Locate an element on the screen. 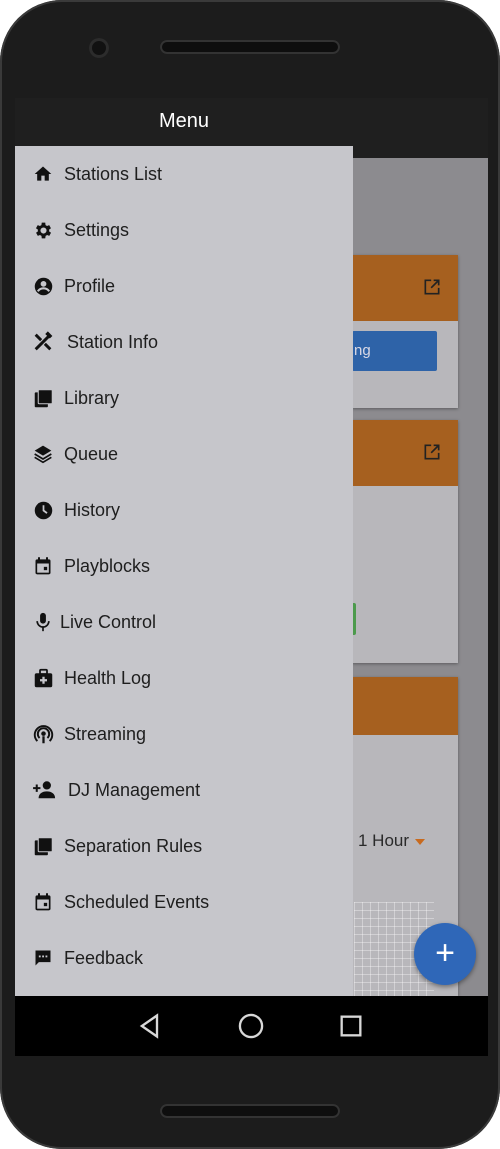 This screenshot has height=1149, width=500. account-circle-icon is located at coordinates (43, 286).